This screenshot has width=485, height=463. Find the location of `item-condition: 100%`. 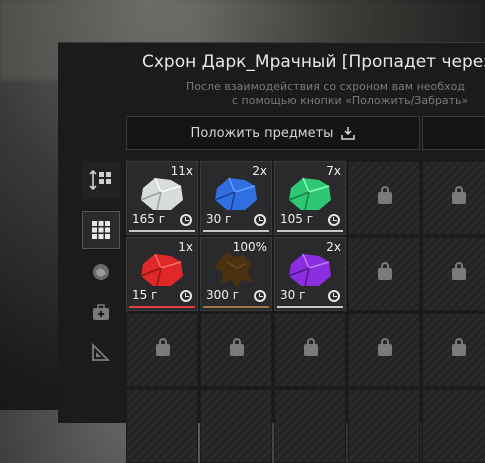

item-condition: 100% is located at coordinates (249, 247).